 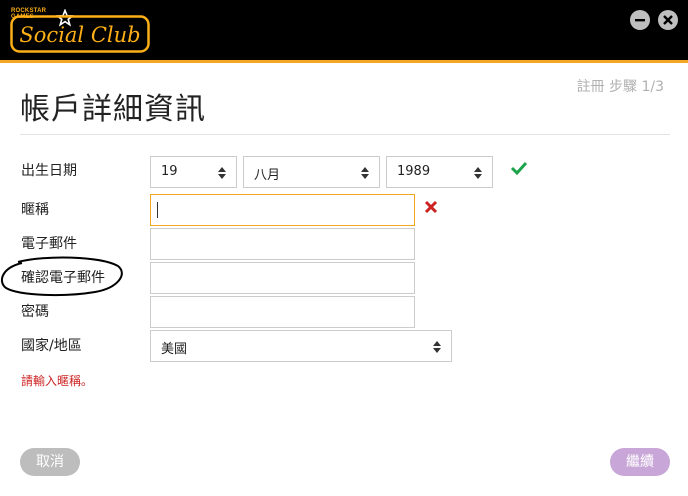 I want to click on confirm-email-input, so click(x=282, y=278).